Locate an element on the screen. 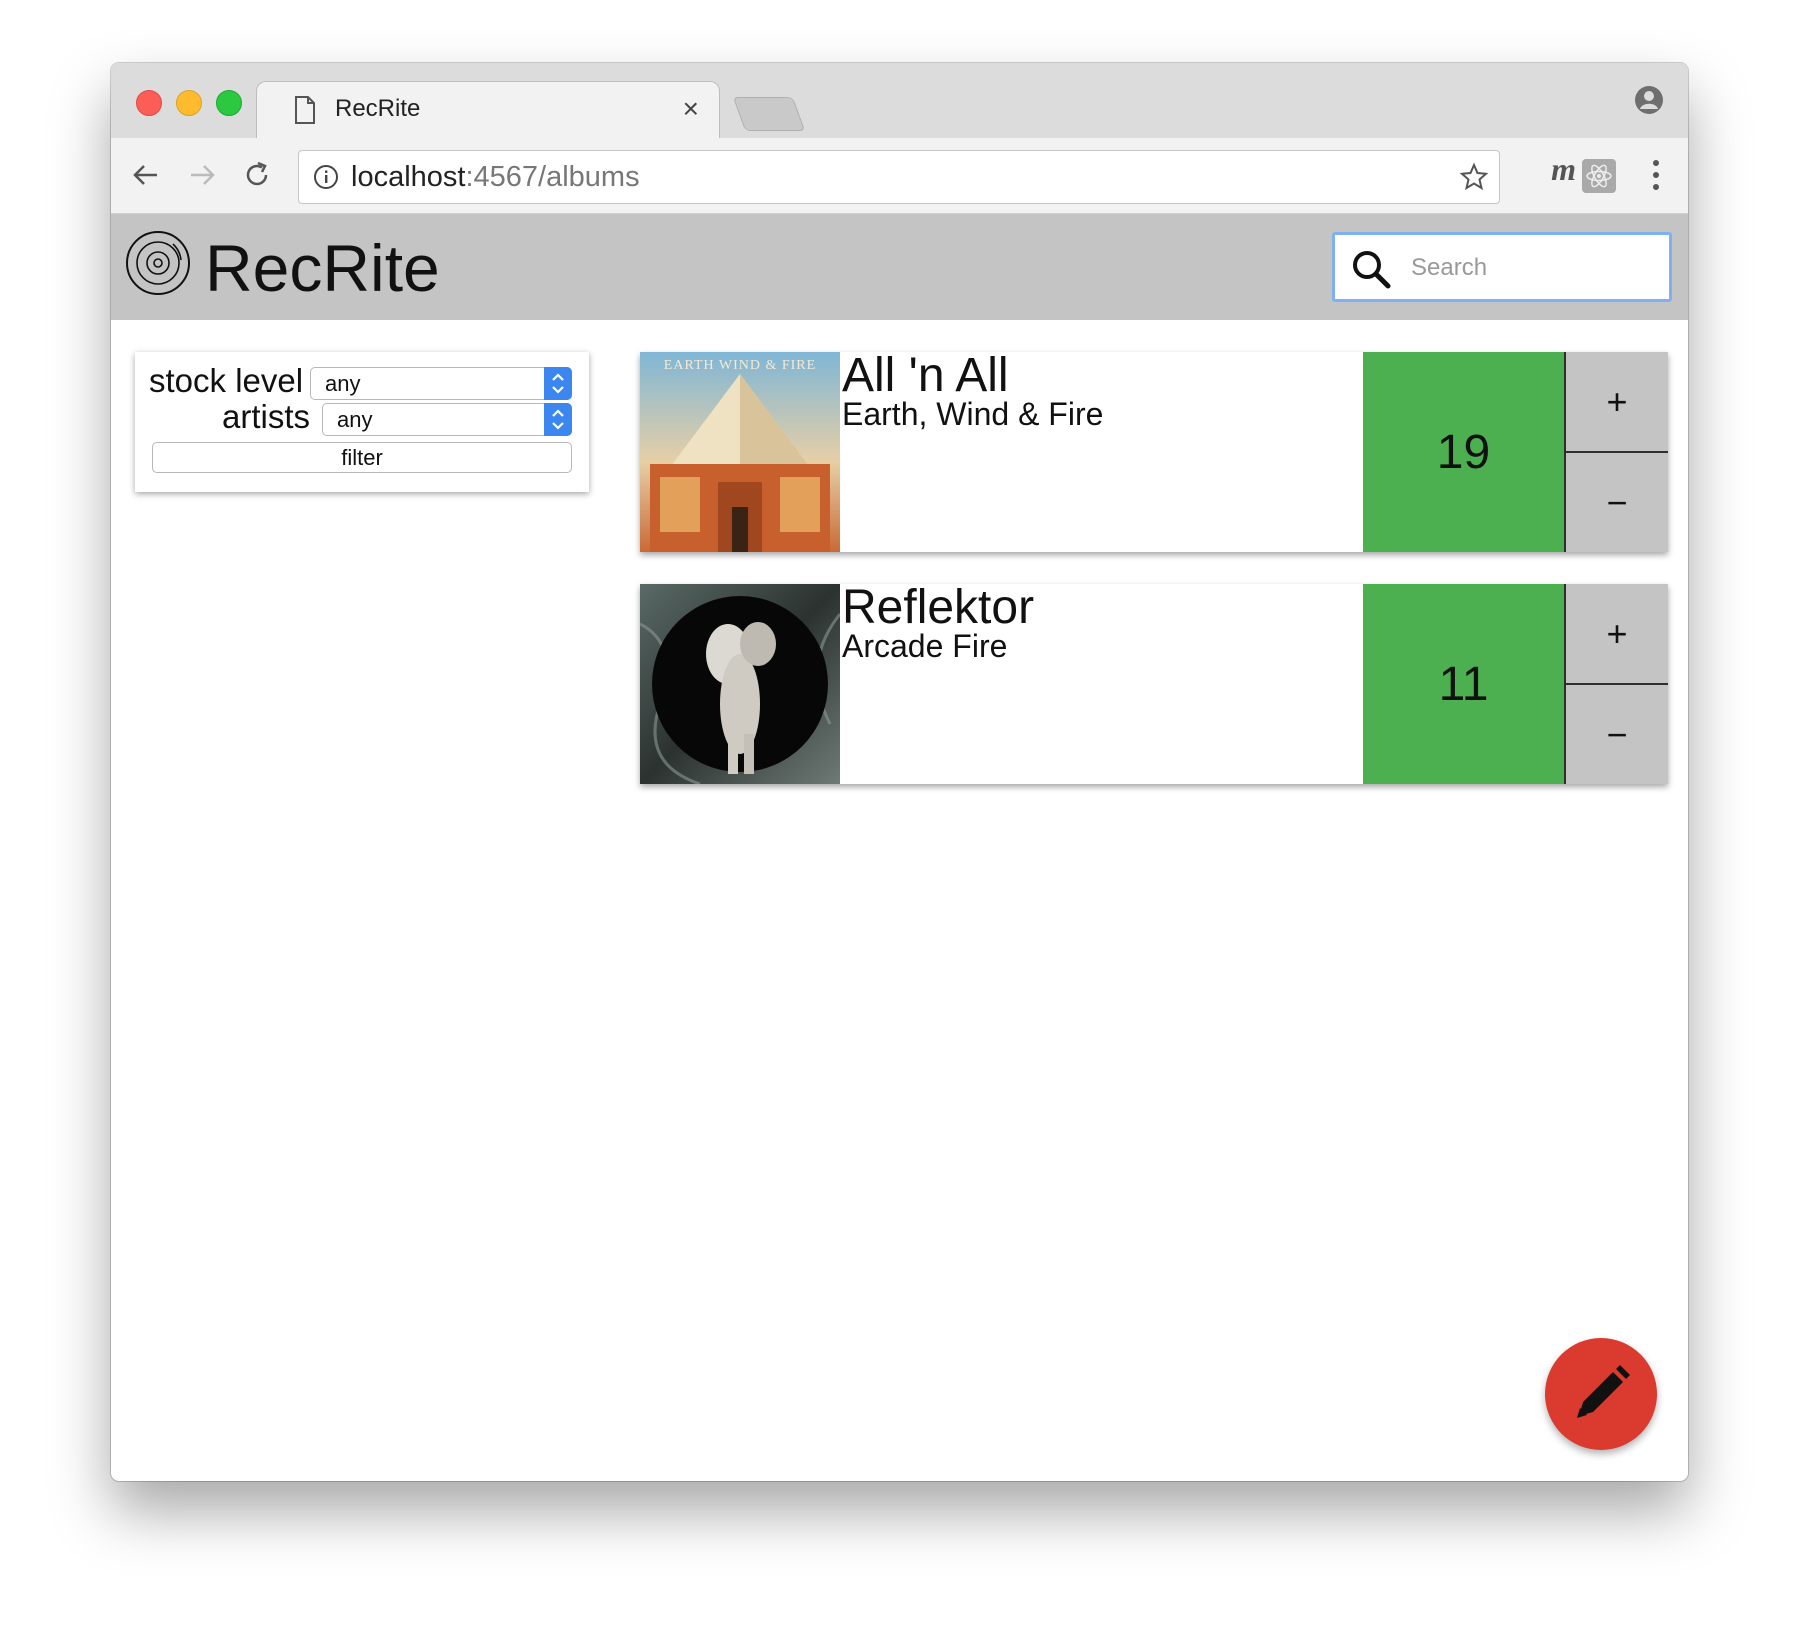  tab-strip: RecRite × is located at coordinates (899, 101).